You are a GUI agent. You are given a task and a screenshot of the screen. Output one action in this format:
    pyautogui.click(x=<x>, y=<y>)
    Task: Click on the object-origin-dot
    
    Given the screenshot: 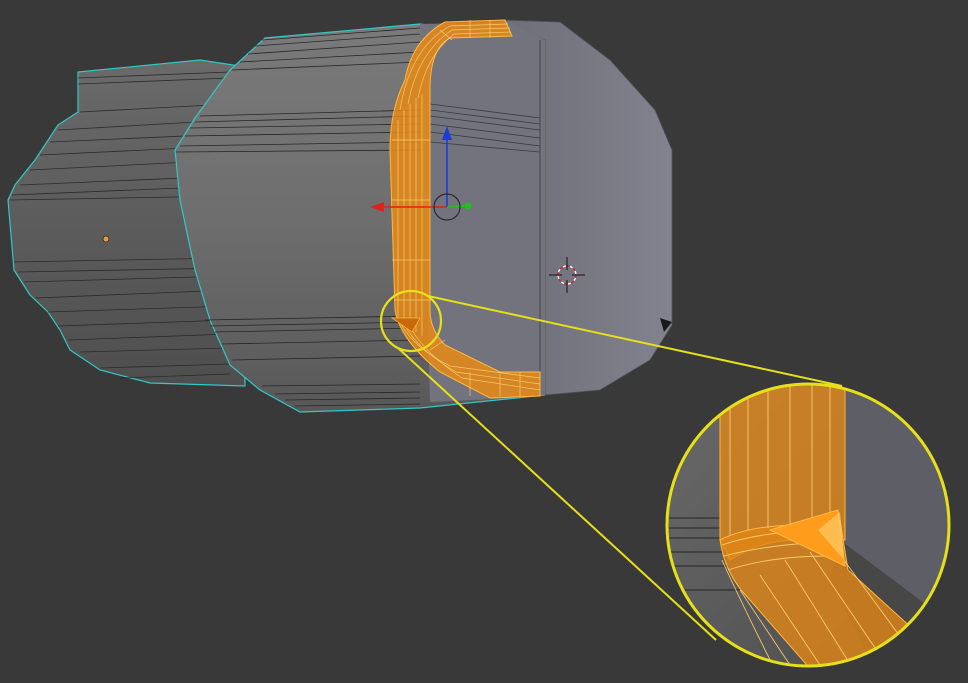 What is the action you would take?
    pyautogui.click(x=106, y=239)
    